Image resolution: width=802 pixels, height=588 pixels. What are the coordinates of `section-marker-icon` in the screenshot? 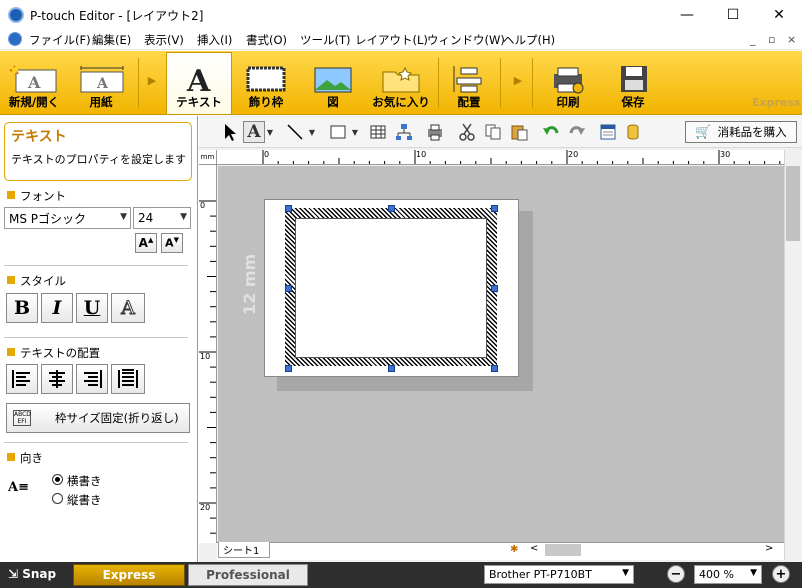 It's located at (11, 195).